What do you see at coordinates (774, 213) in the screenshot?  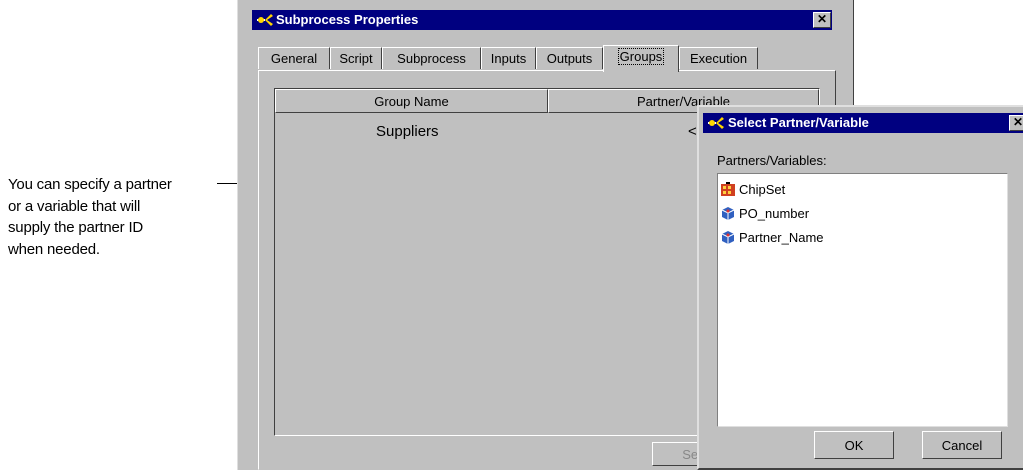 I see `list-item-label: PO_number` at bounding box center [774, 213].